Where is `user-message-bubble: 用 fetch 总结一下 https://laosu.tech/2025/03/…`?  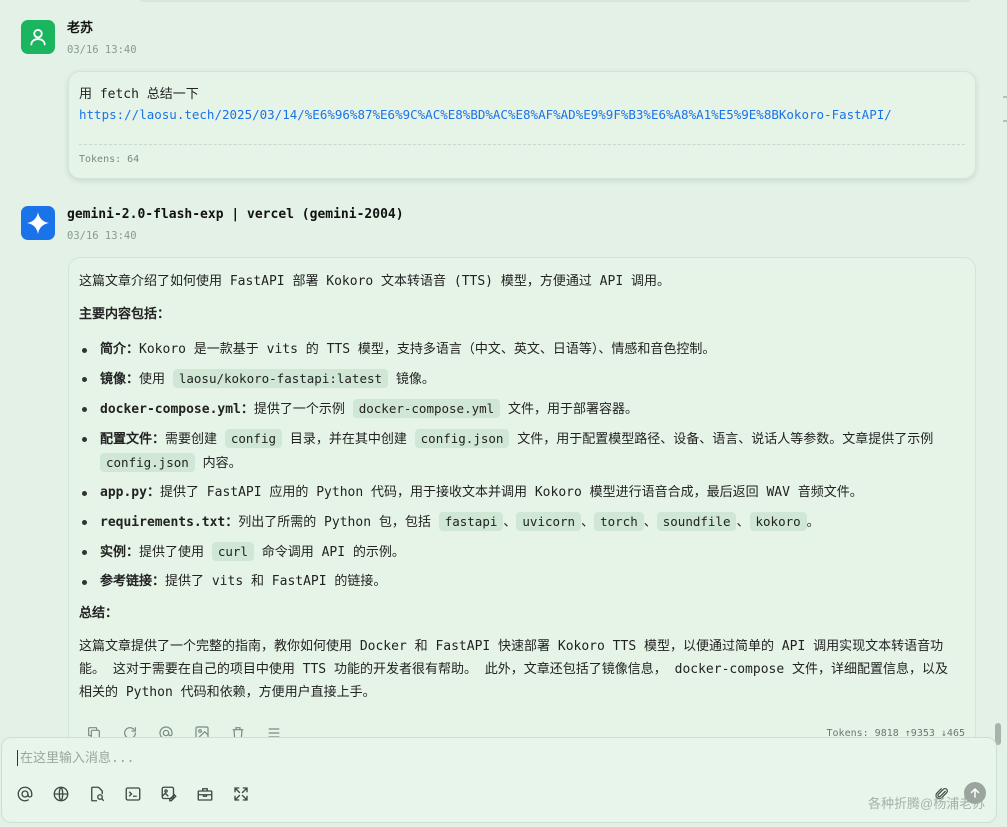 user-message-bubble: 用 fetch 总结一下 https://laosu.tech/2025/03/… is located at coordinates (522, 125).